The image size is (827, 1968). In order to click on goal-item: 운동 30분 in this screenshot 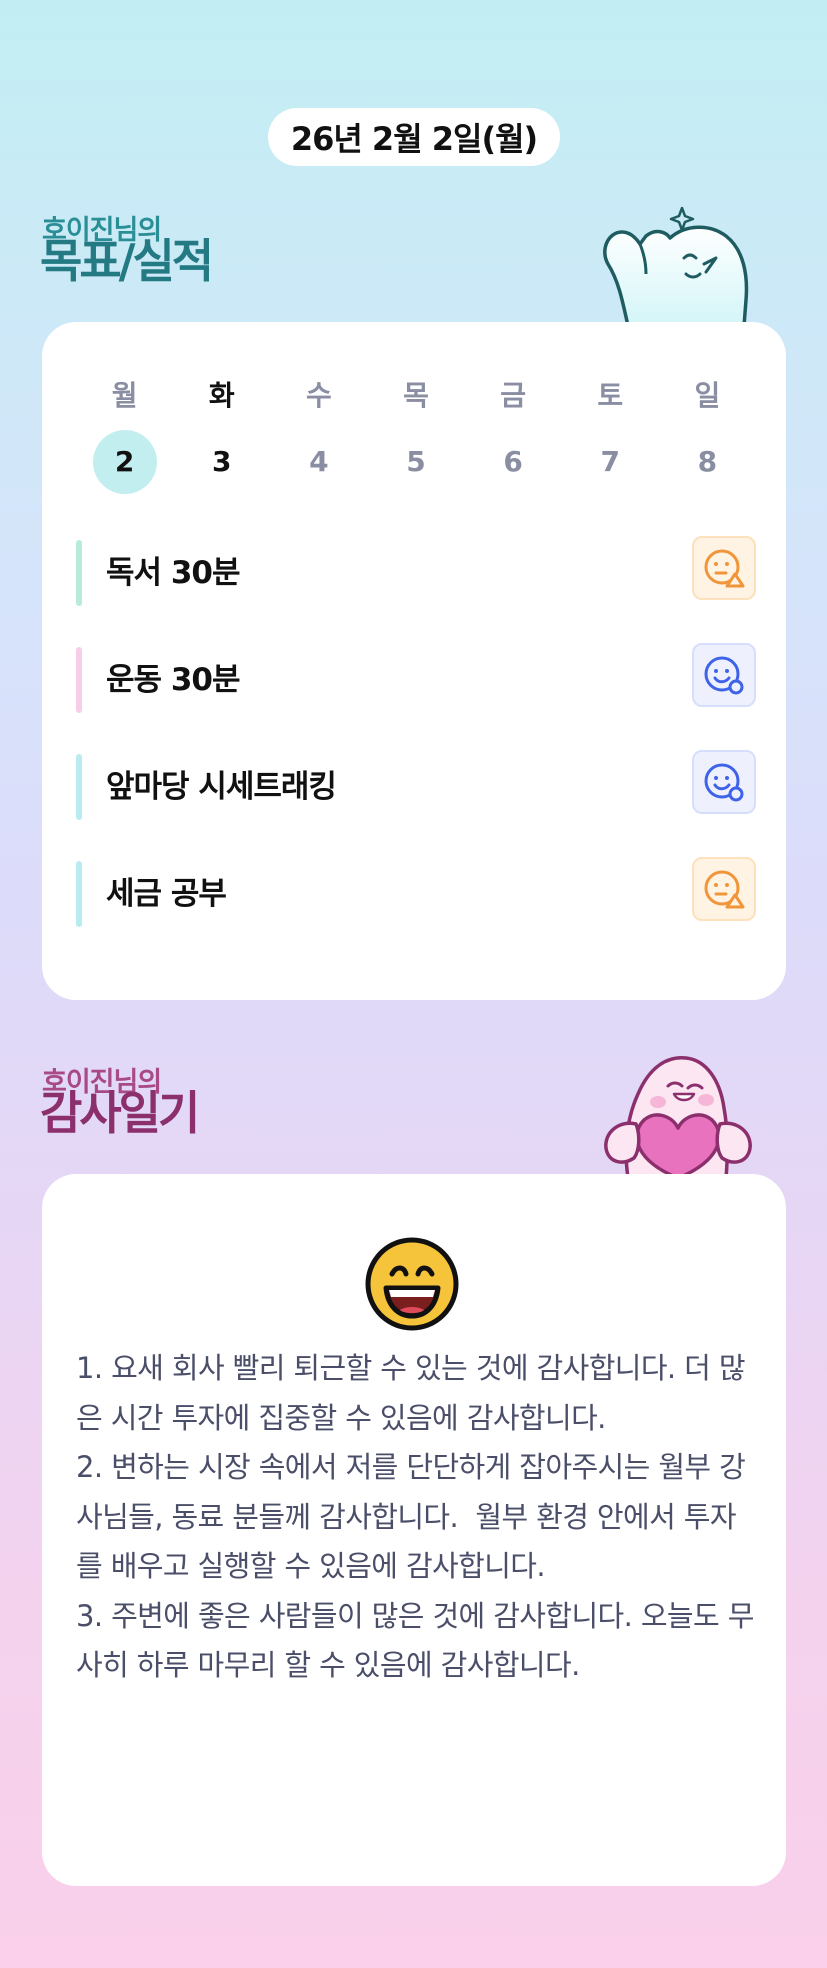, I will do `click(416, 678)`.